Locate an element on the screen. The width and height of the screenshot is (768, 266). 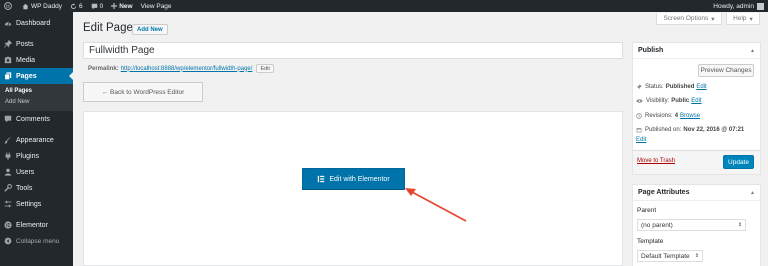
new-content-link: New is located at coordinates (121, 6).